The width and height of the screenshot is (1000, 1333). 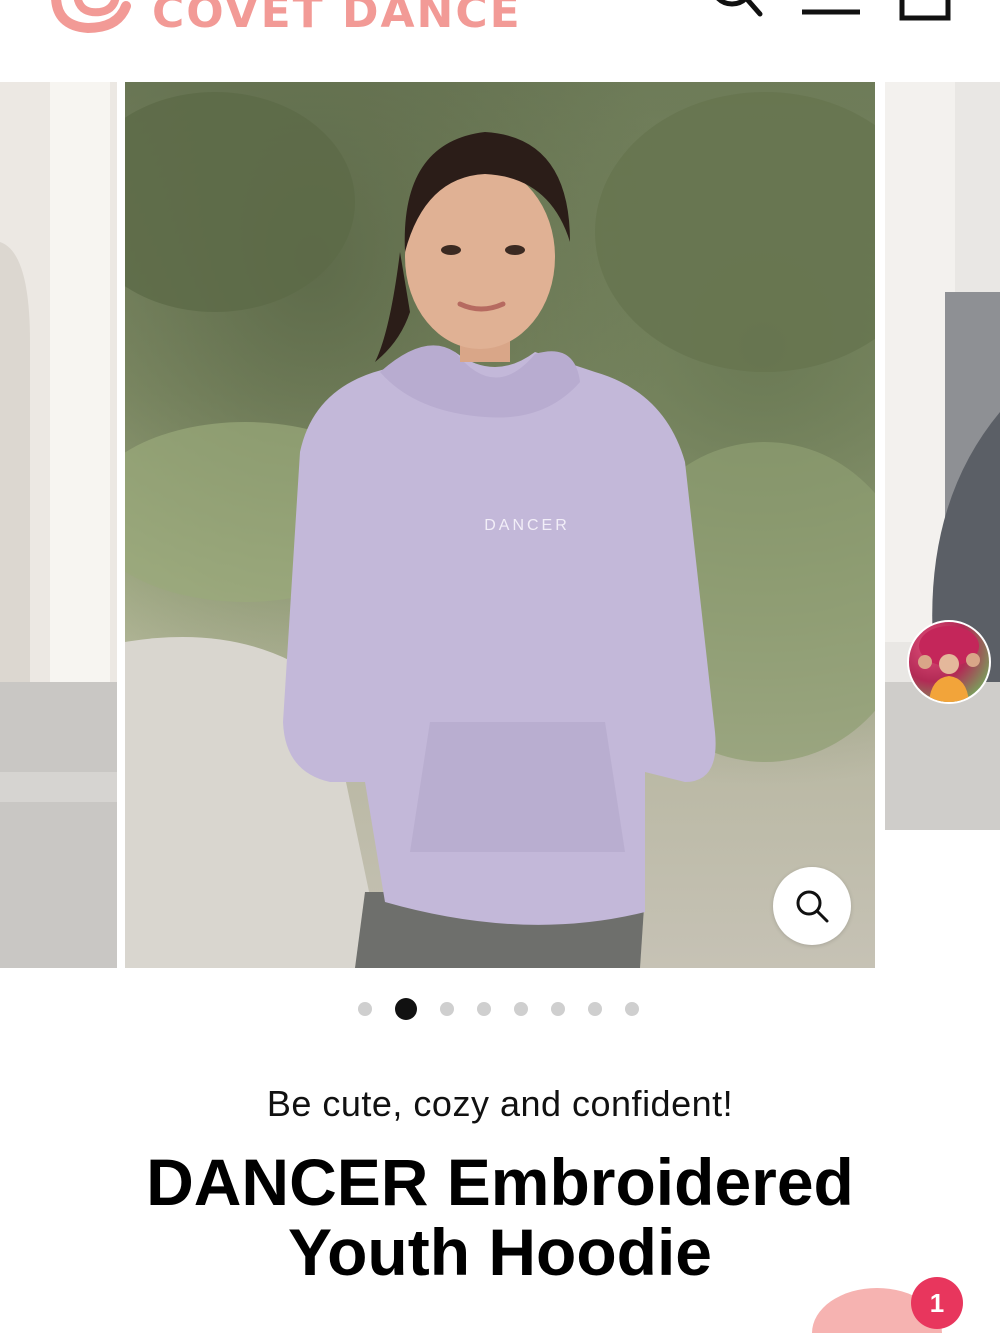 What do you see at coordinates (500, 1252) in the screenshot?
I see `product-title-line-2: Youth Hoodie` at bounding box center [500, 1252].